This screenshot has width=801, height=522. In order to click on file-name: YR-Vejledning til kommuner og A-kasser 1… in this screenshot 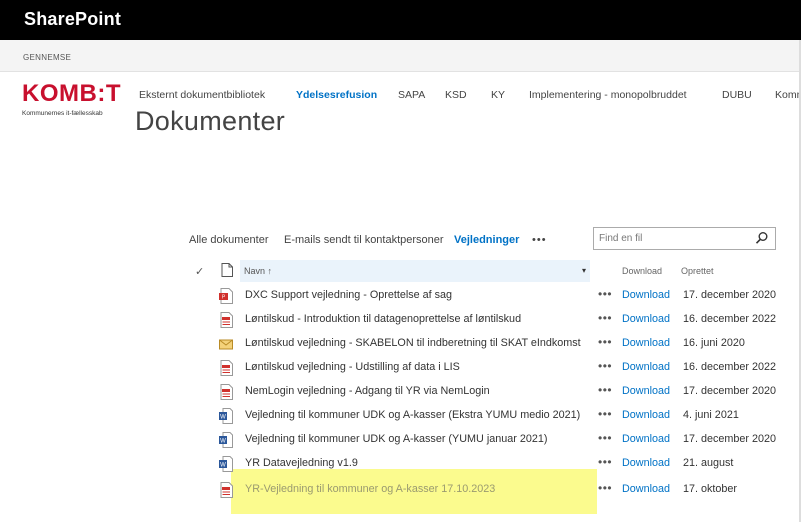, I will do `click(370, 489)`.